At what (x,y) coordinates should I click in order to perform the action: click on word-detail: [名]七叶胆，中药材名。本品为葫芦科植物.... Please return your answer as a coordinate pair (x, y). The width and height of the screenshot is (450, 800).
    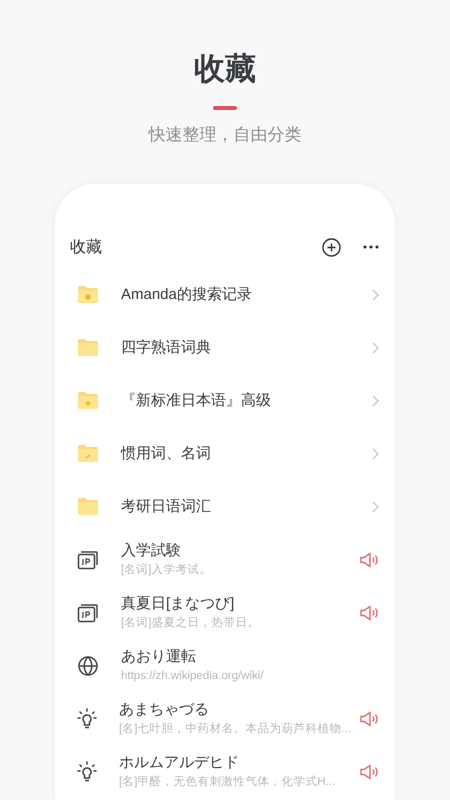
    Looking at the image, I should click on (235, 729).